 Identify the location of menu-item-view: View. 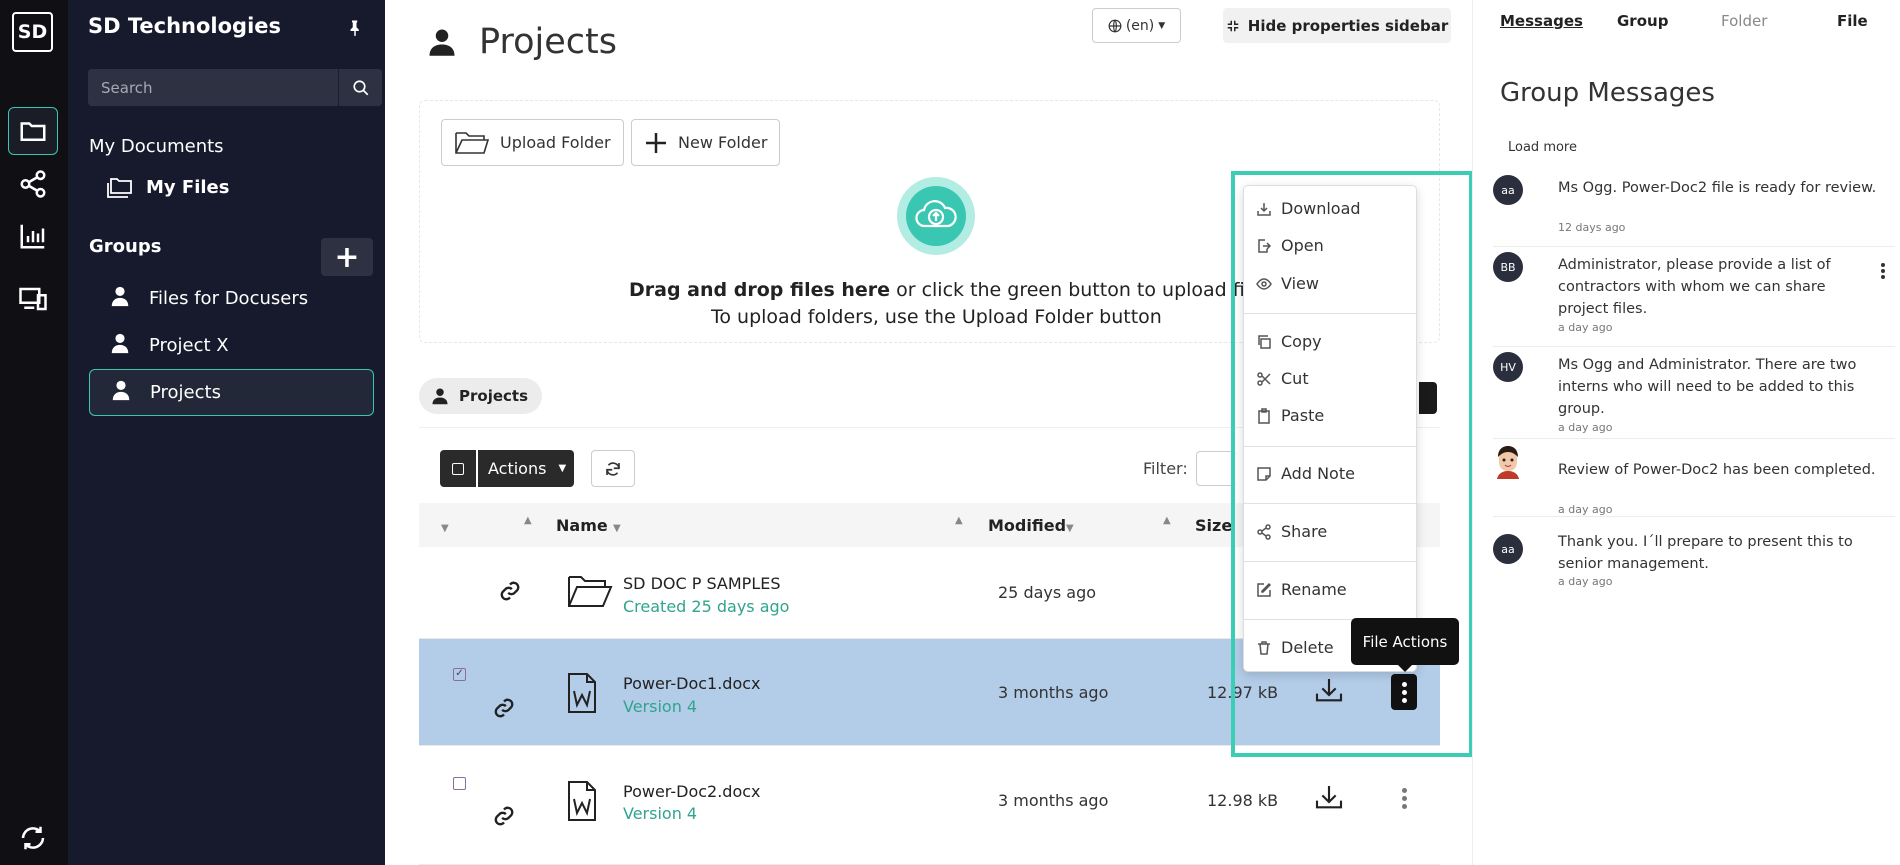
(1287, 283).